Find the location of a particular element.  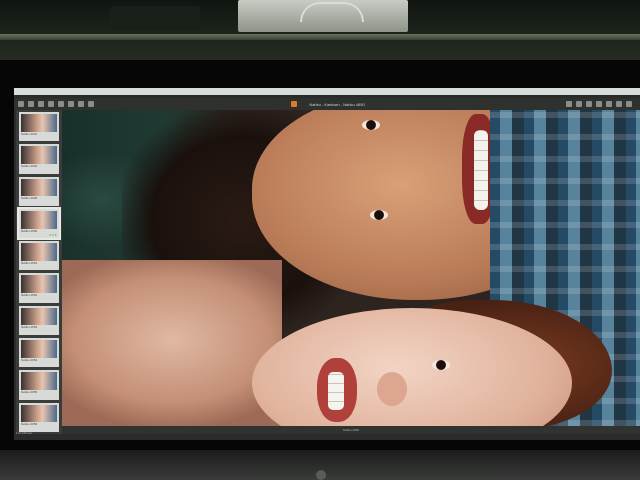

grid-view-icon is located at coordinates (569, 104).